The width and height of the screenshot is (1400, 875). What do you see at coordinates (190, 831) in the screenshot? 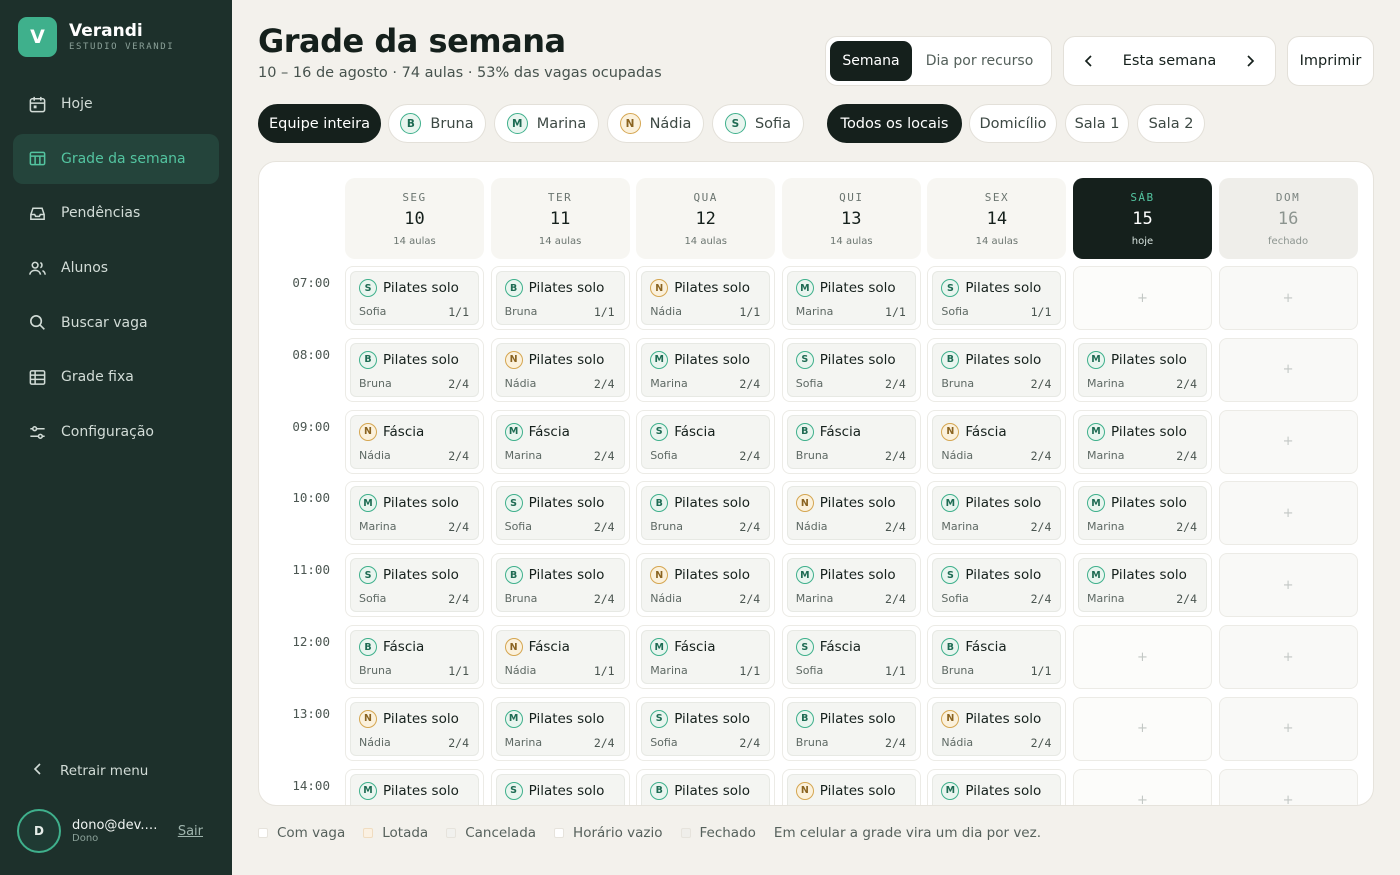
I see `logout-link: Sair` at bounding box center [190, 831].